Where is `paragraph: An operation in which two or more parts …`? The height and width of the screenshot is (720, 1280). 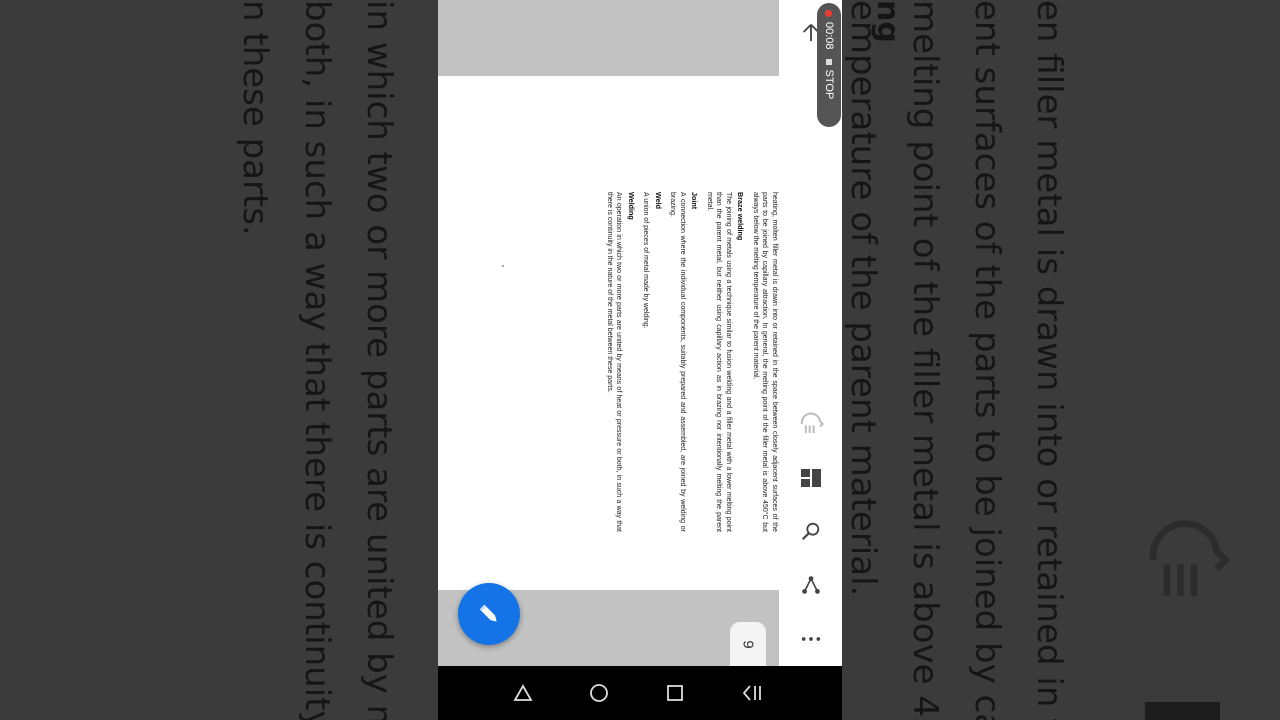 paragraph: An operation in which two or more parts … is located at coordinates (614, 362).